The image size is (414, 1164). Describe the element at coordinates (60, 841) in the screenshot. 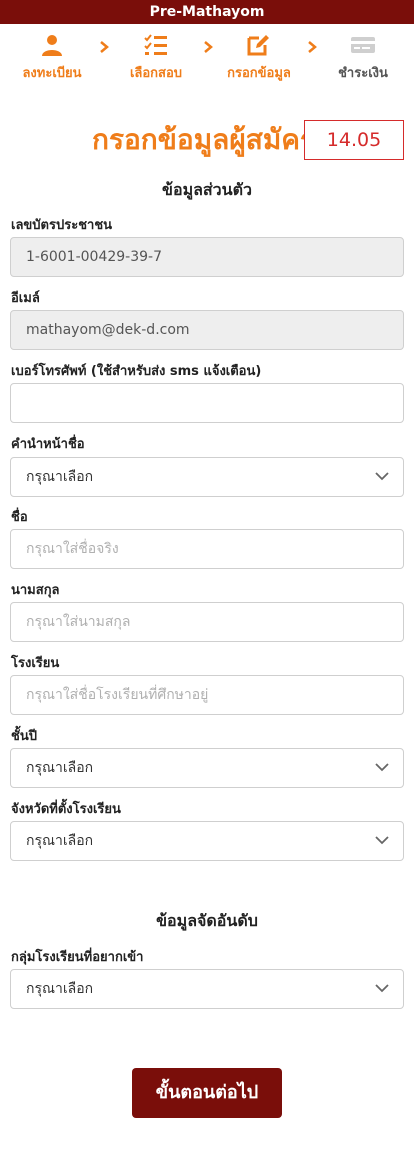

I see `province-selected-value: กรุณาเลือก` at that location.